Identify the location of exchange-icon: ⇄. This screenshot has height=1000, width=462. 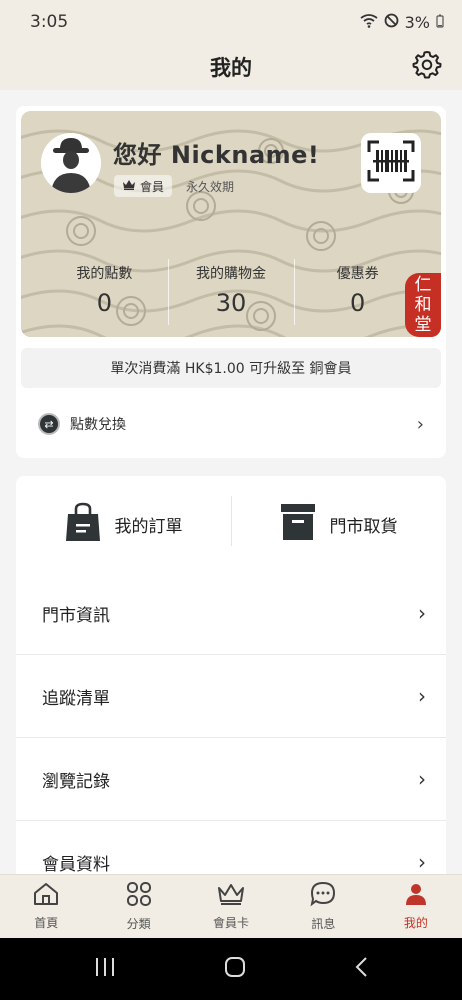
(49, 424).